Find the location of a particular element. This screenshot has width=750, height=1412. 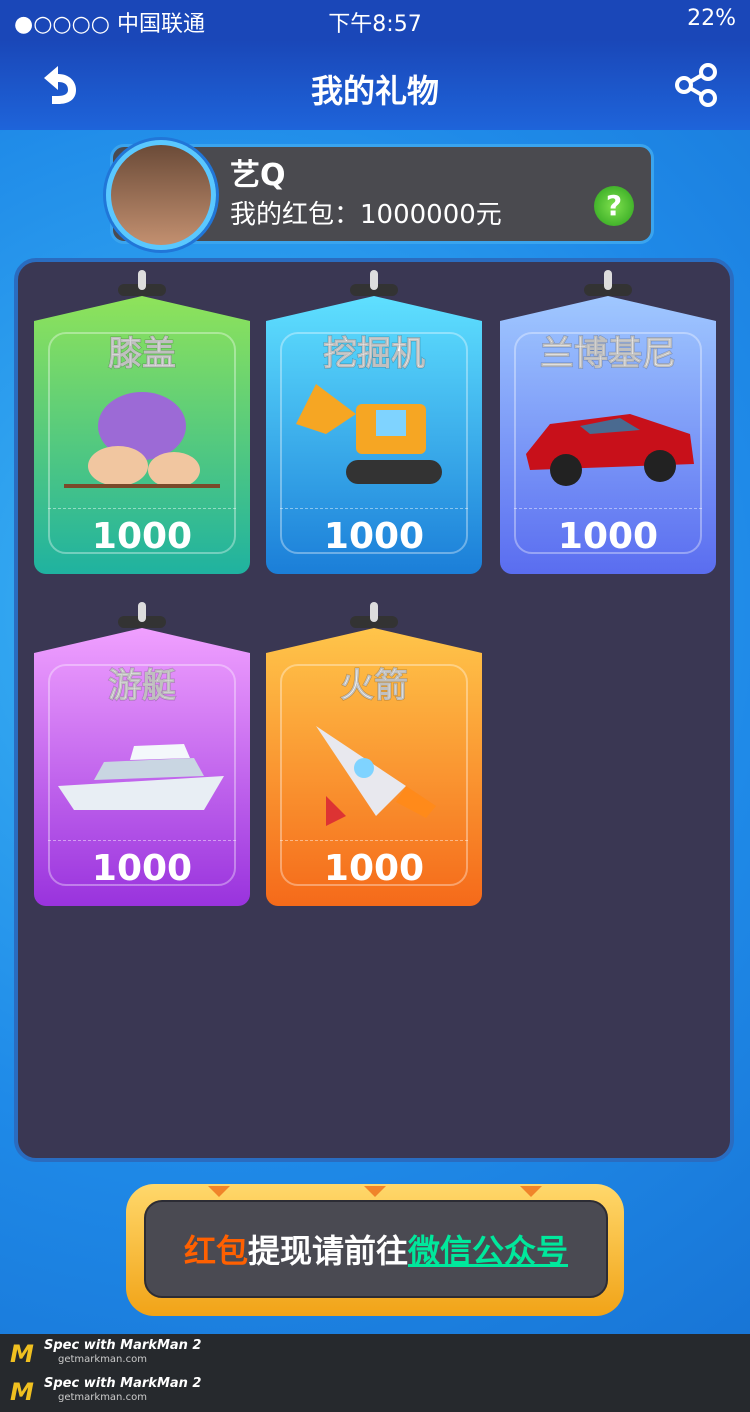

gift-card: 兰博基尼 1000 is located at coordinates (608, 422).